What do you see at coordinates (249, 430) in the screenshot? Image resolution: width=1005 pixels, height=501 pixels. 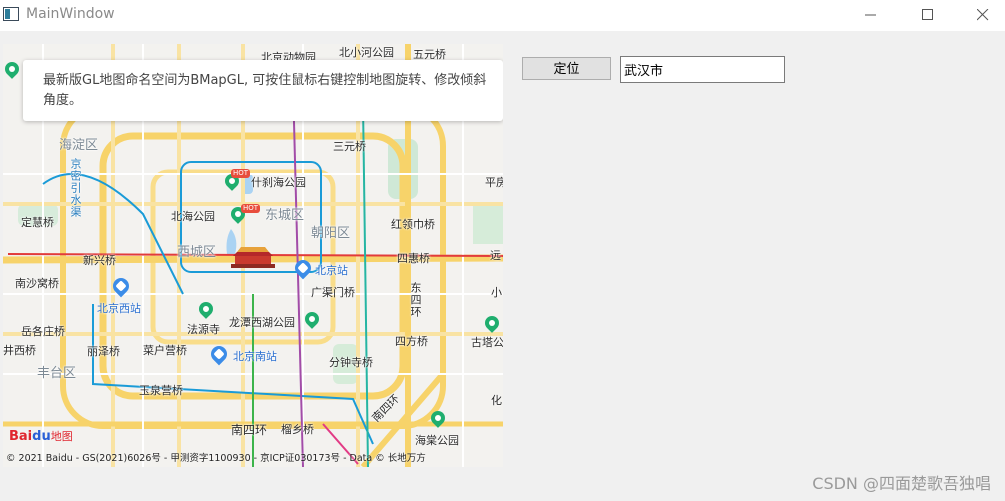 I see `road-label: 南四环` at bounding box center [249, 430].